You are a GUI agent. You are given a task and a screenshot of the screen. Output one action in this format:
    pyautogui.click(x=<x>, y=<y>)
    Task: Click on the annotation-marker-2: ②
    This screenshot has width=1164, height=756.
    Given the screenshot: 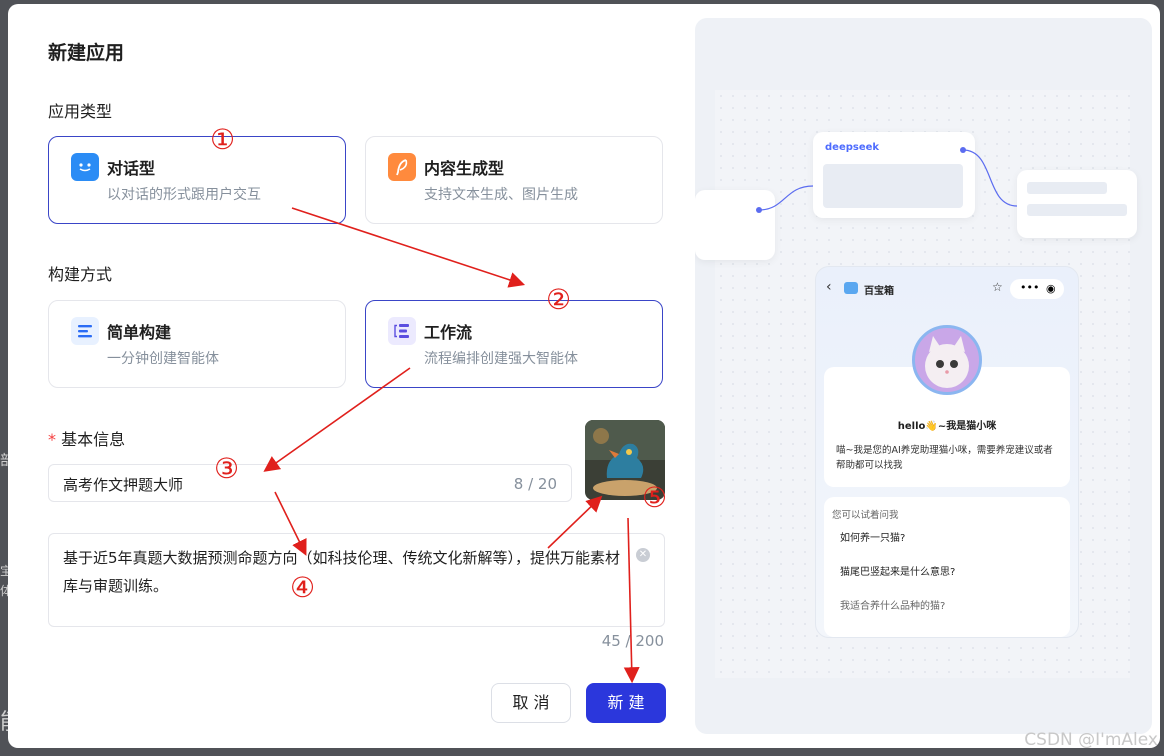 What is the action you would take?
    pyautogui.click(x=559, y=299)
    